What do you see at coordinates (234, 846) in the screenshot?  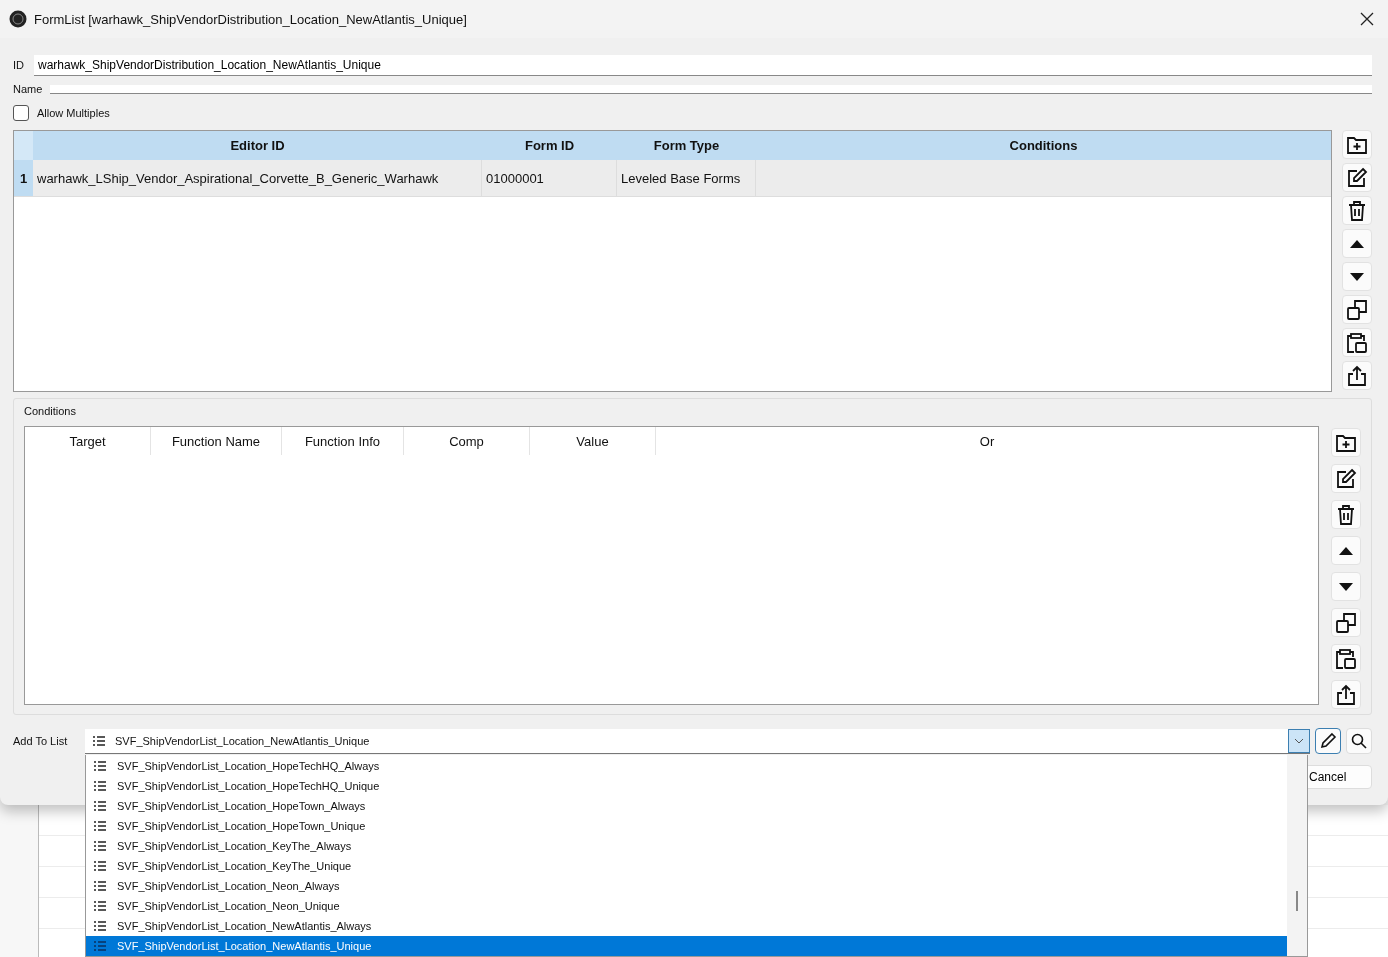 I see `option-label: SVF_ShipVendorList_Location_KeyThe_Always` at bounding box center [234, 846].